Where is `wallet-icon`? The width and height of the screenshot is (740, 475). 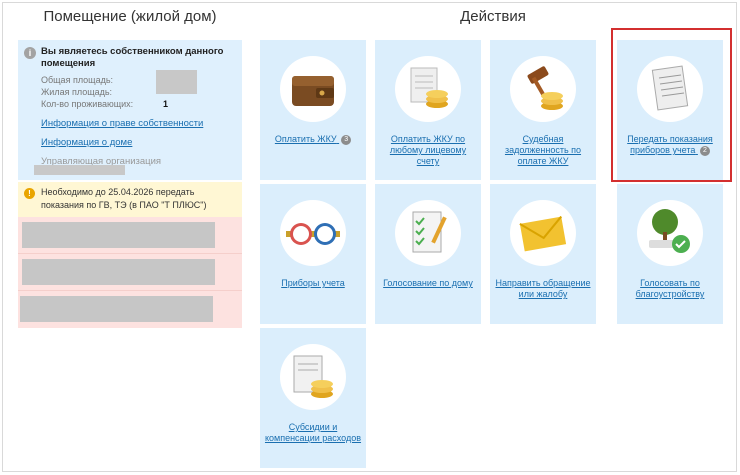 wallet-icon is located at coordinates (313, 89).